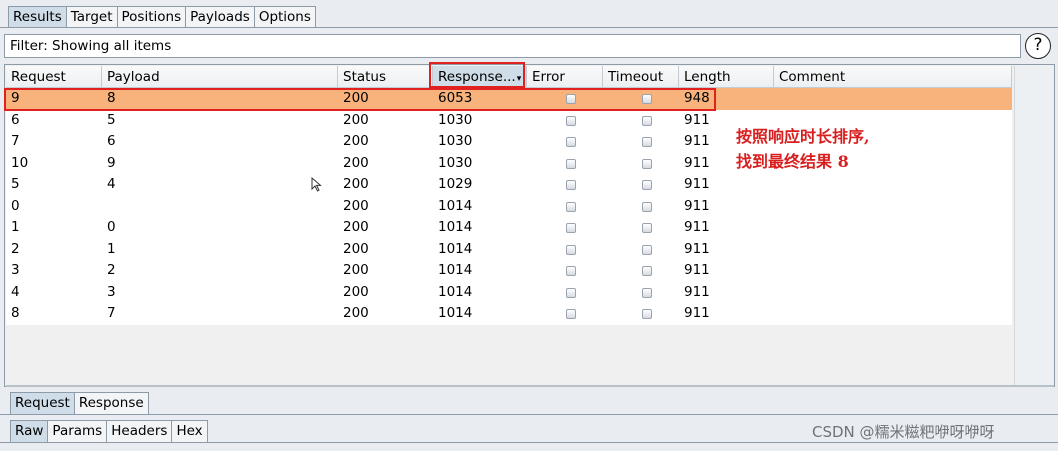  What do you see at coordinates (641, 77) in the screenshot?
I see `column-timeout: Timeout` at bounding box center [641, 77].